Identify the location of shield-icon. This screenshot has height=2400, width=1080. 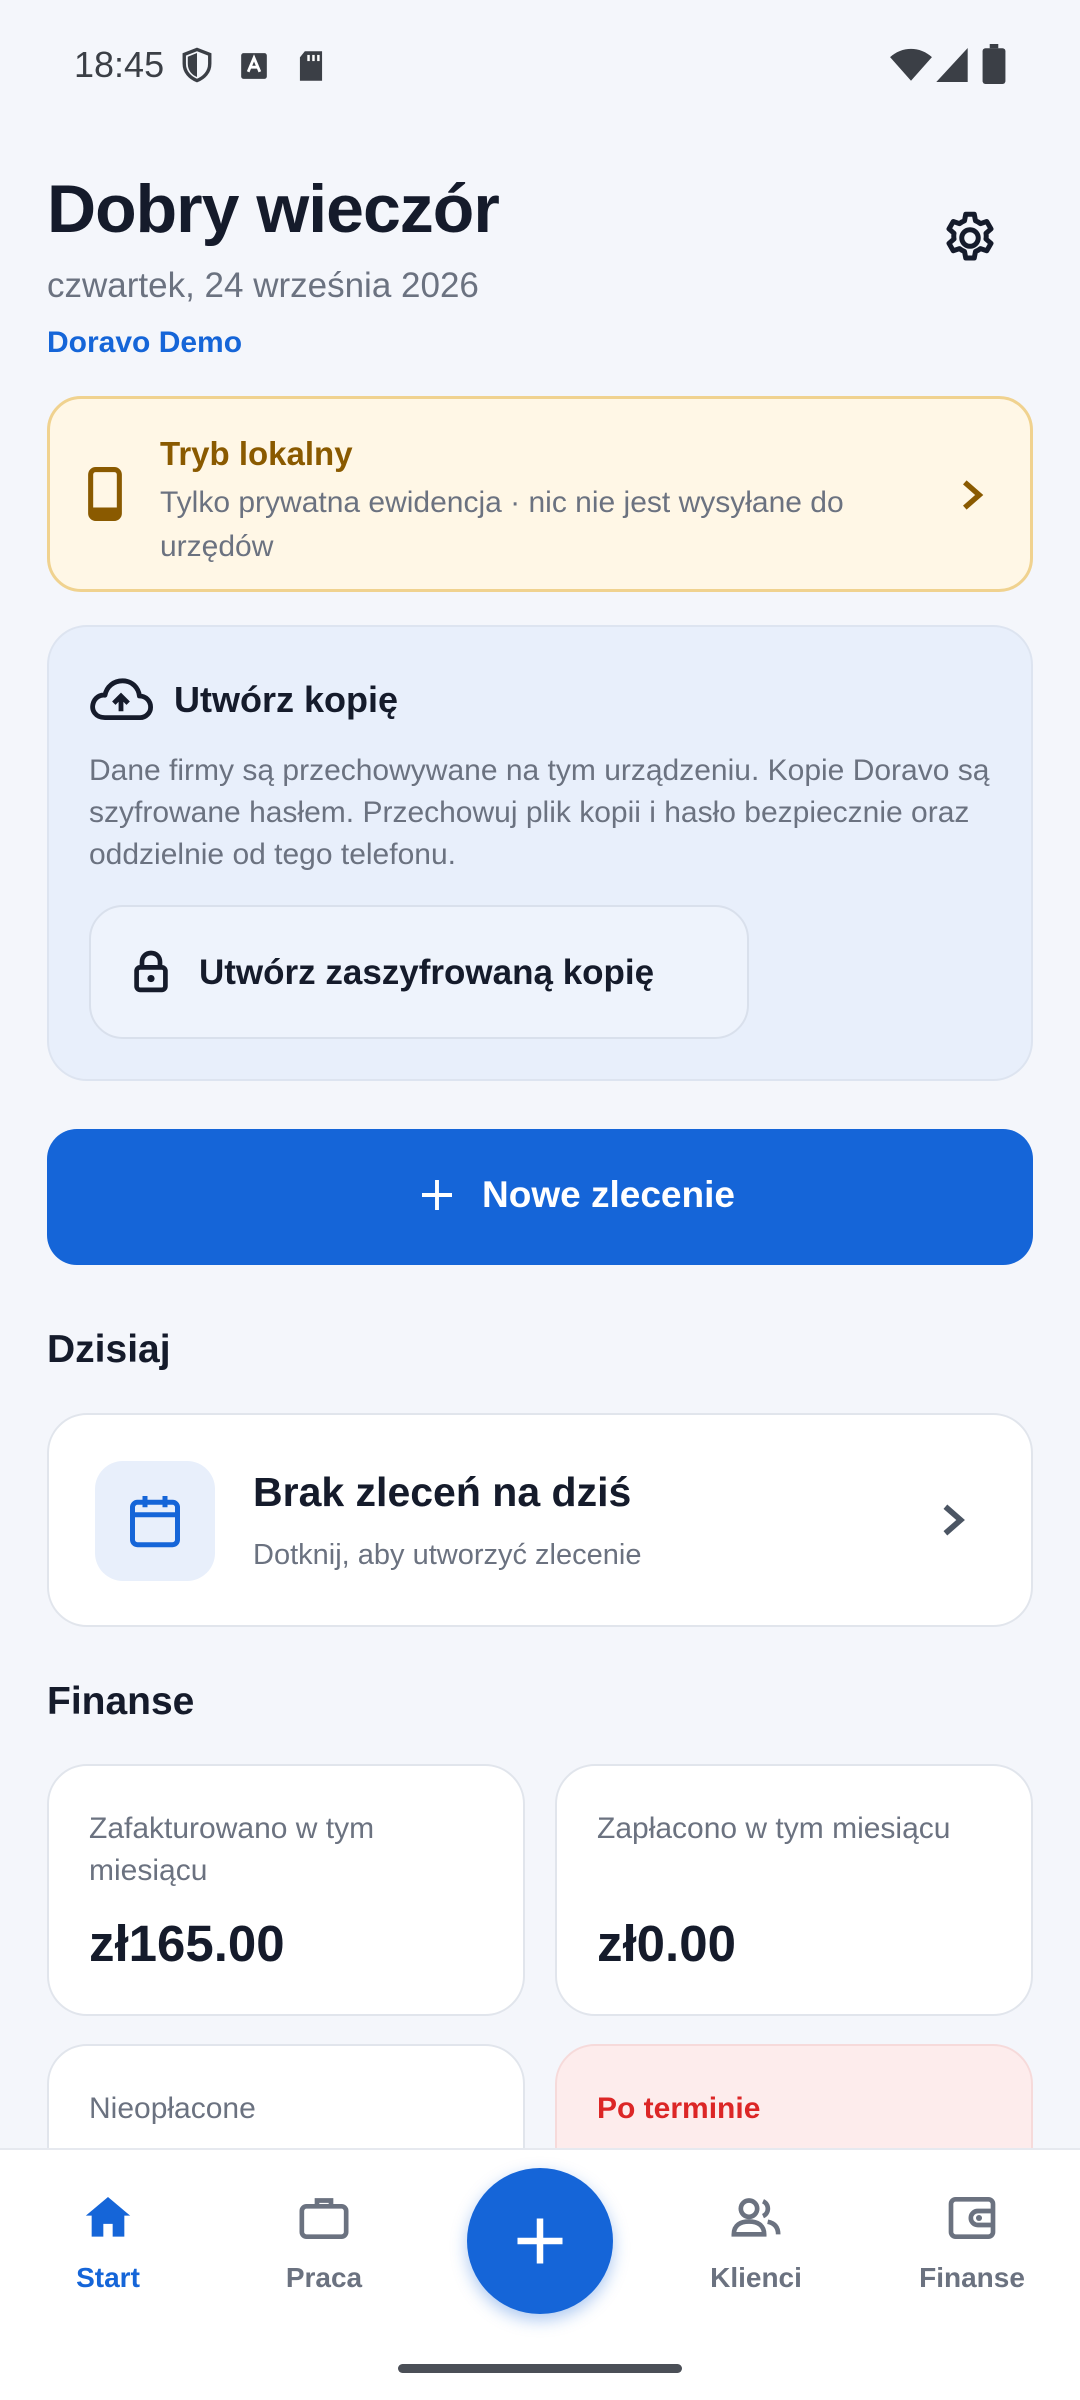
(197, 65).